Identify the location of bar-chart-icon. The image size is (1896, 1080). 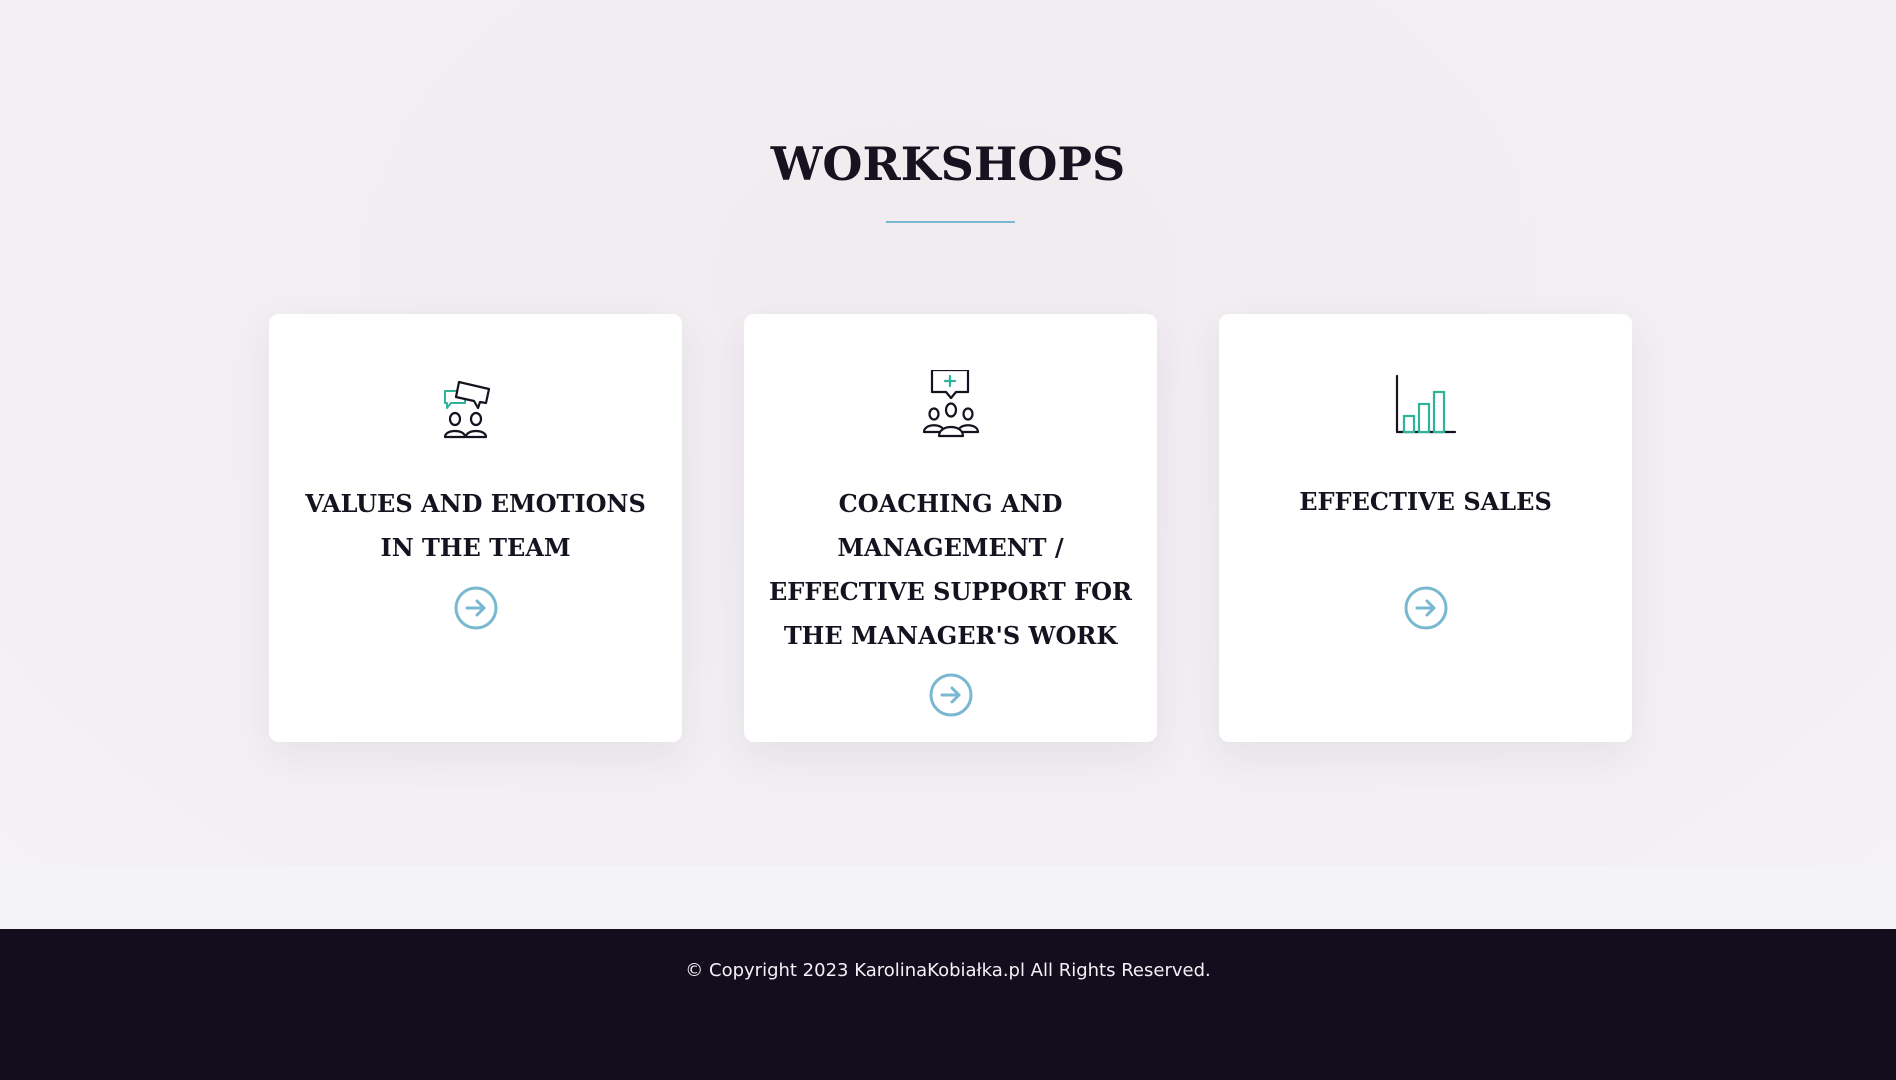
(1426, 407).